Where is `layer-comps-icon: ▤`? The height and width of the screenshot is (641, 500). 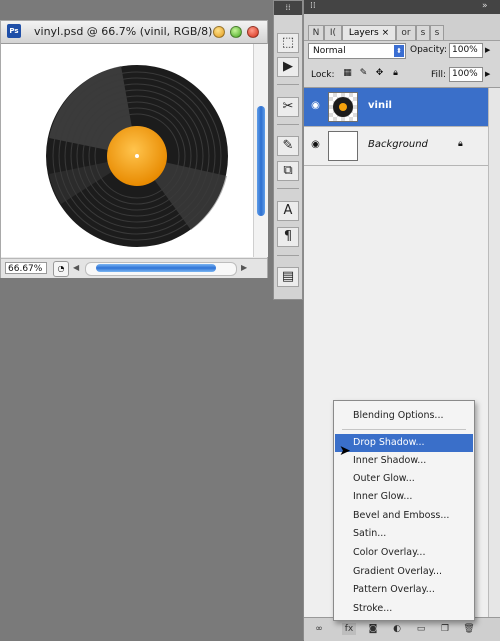 layer-comps-icon: ▤ is located at coordinates (288, 277).